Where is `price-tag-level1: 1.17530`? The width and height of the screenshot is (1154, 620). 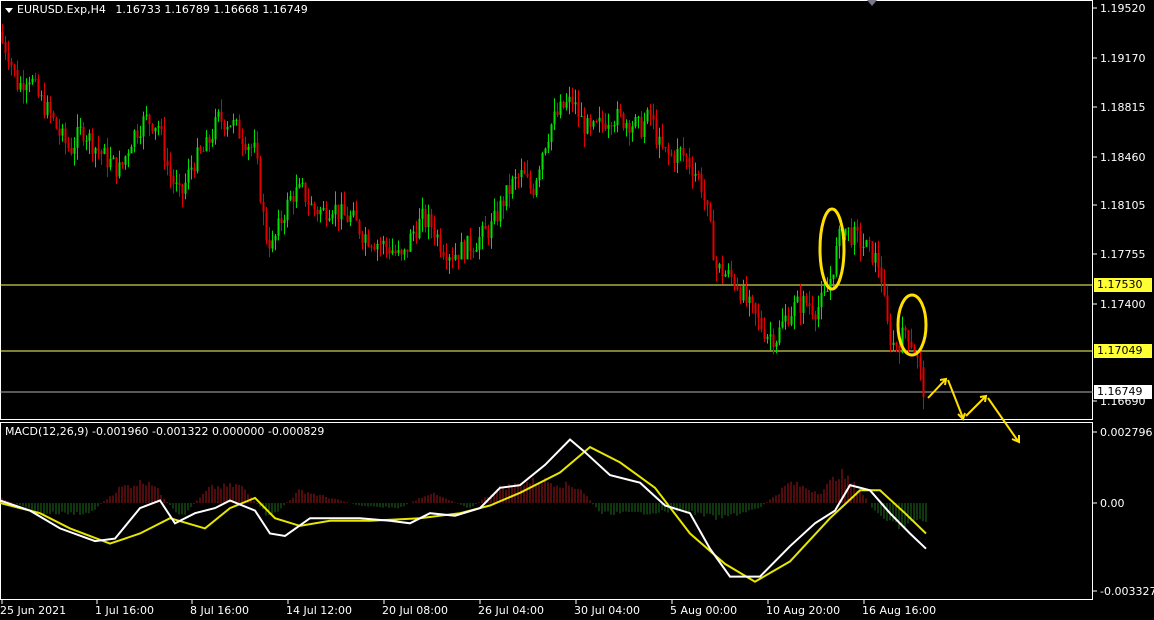
price-tag-level1: 1.17530 is located at coordinates (1123, 285).